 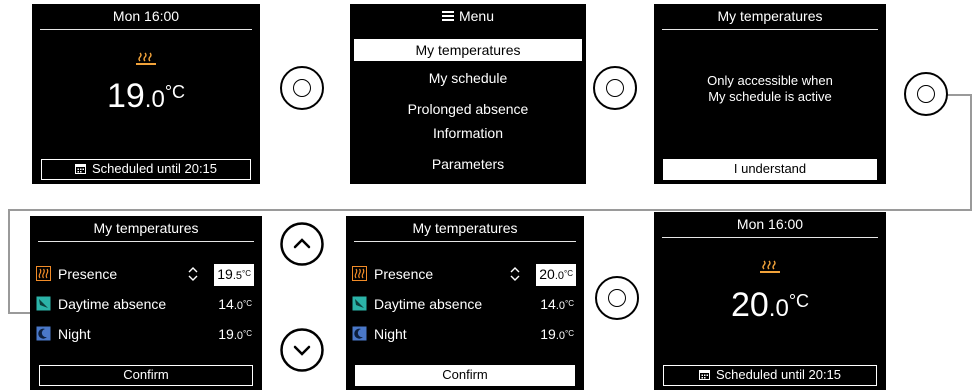 I want to click on menu-header: Menu, so click(x=468, y=15).